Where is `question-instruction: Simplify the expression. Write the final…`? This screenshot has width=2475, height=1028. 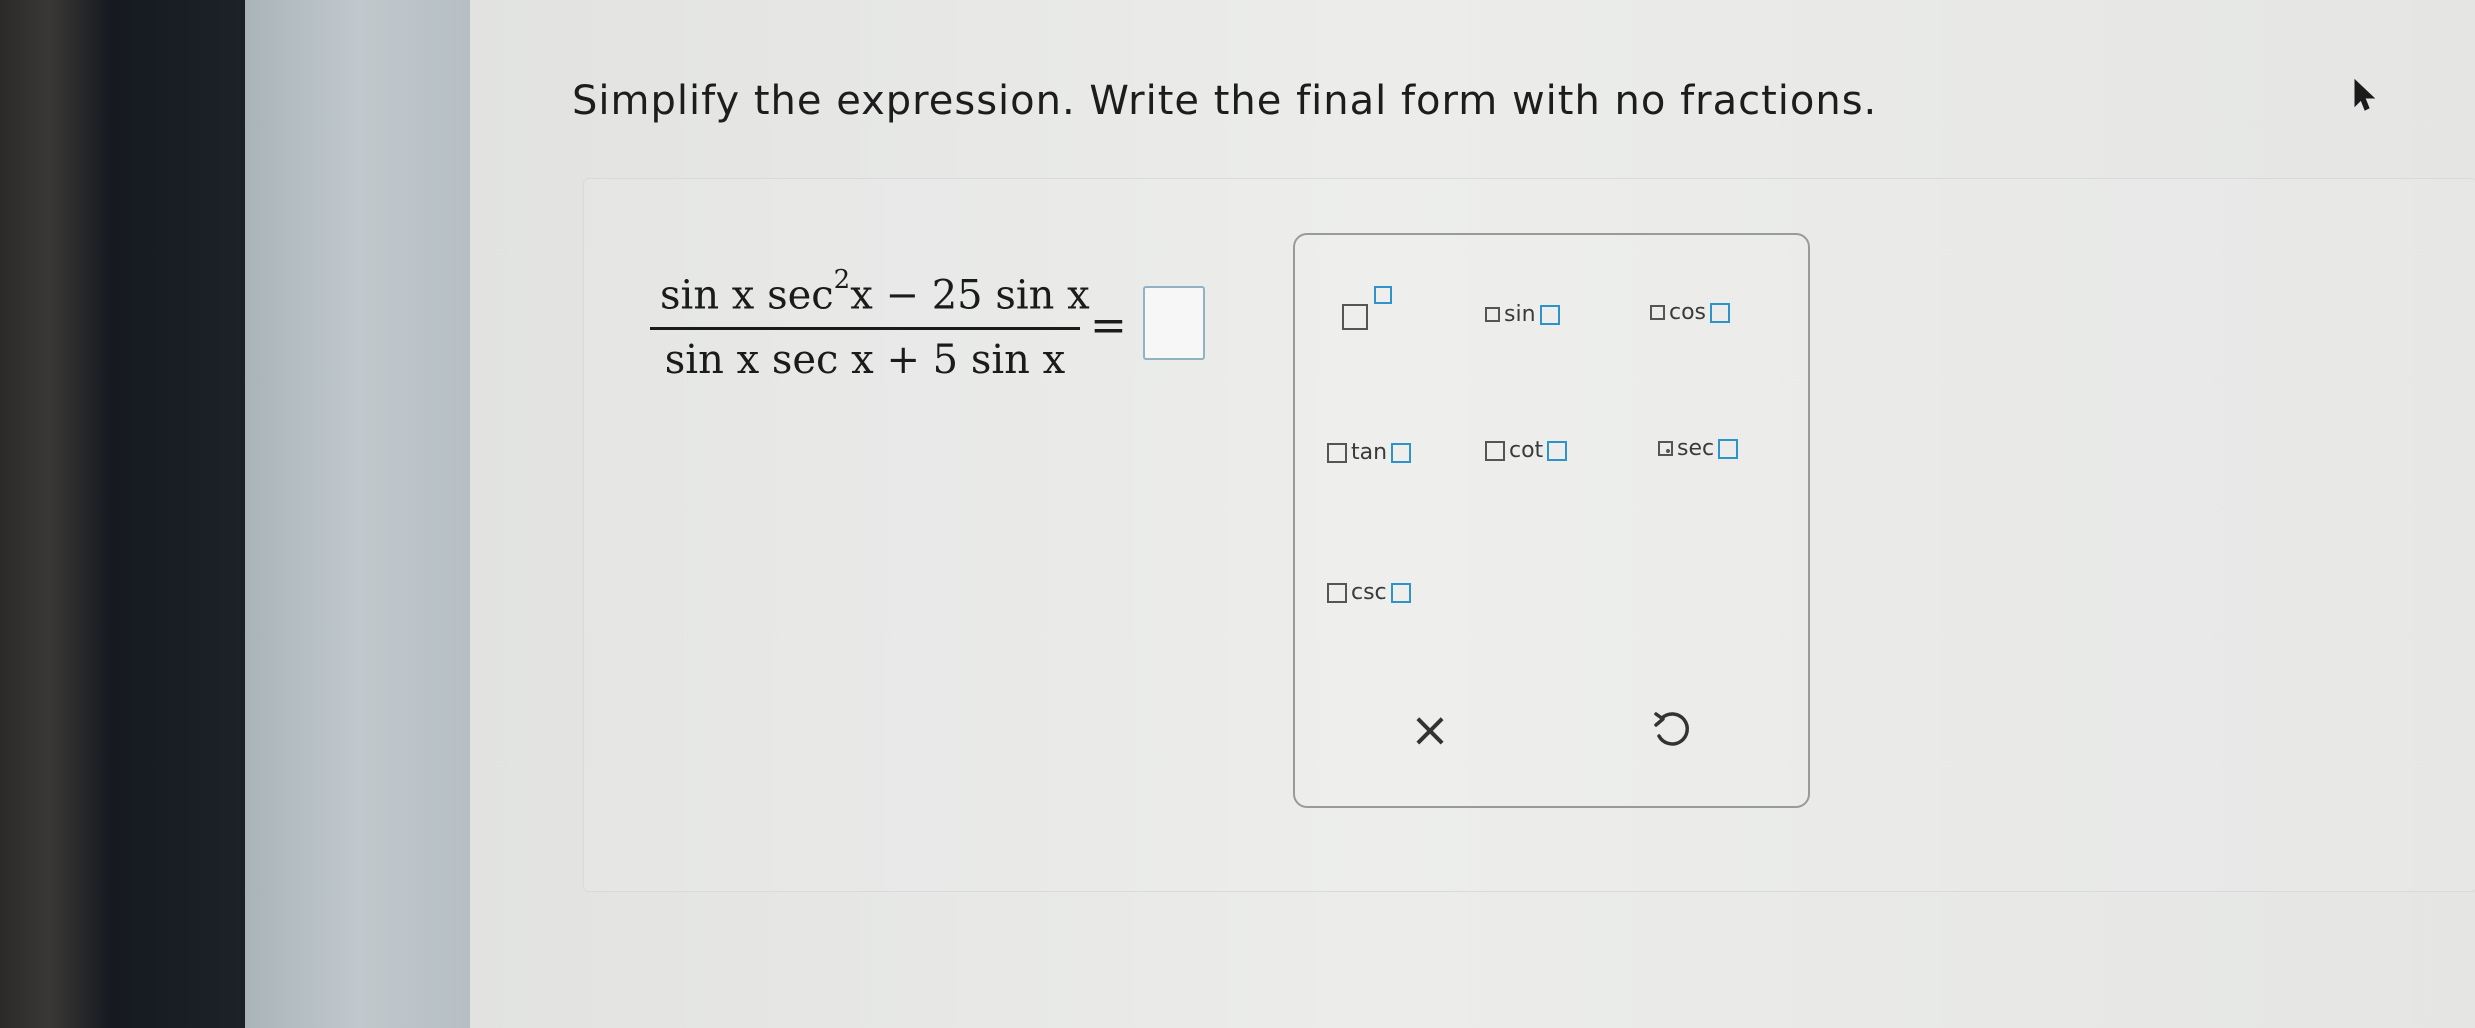
question-instruction: Simplify the expression. Write the final… is located at coordinates (1225, 101).